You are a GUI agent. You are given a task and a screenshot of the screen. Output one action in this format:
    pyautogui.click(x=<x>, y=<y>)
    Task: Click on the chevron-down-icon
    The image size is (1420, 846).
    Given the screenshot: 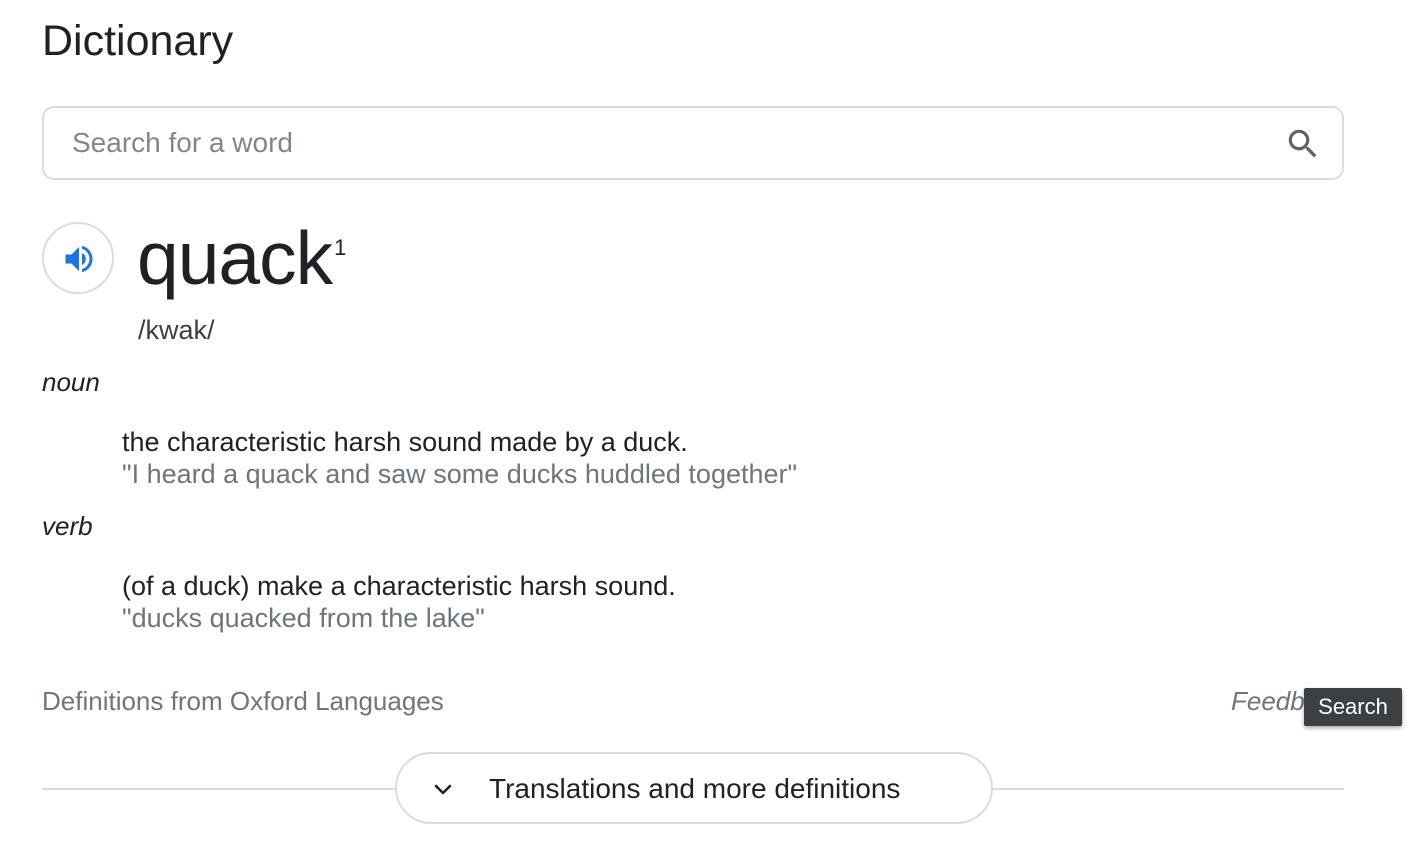 What is the action you would take?
    pyautogui.click(x=443, y=789)
    